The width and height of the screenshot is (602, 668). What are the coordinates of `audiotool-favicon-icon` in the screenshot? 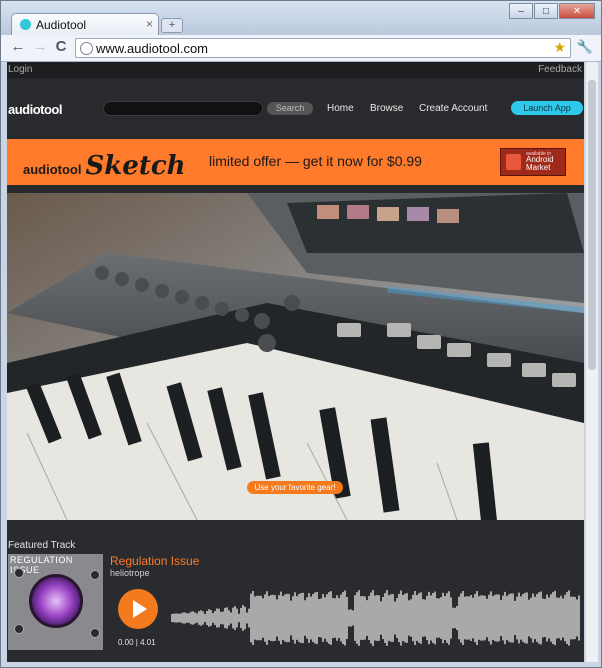 It's located at (25, 24).